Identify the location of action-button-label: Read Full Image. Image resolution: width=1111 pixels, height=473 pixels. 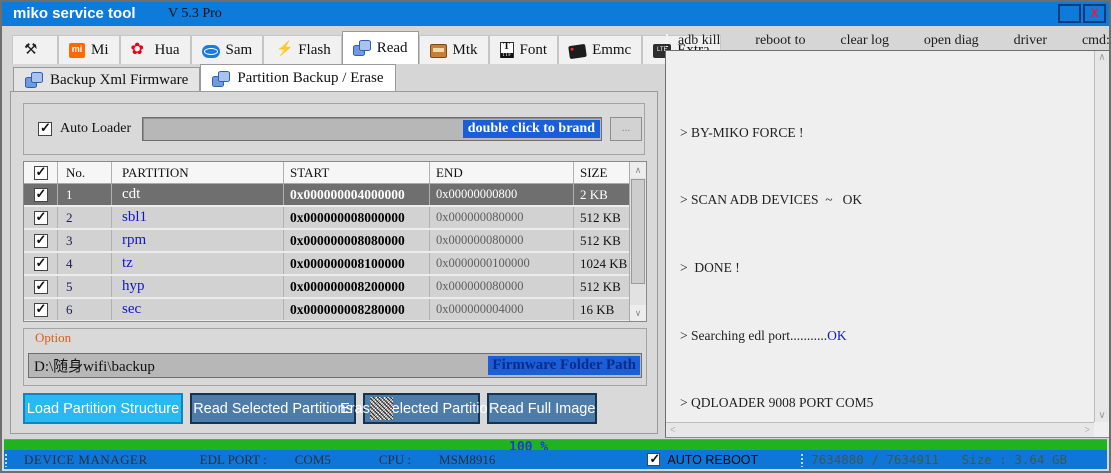
(542, 408).